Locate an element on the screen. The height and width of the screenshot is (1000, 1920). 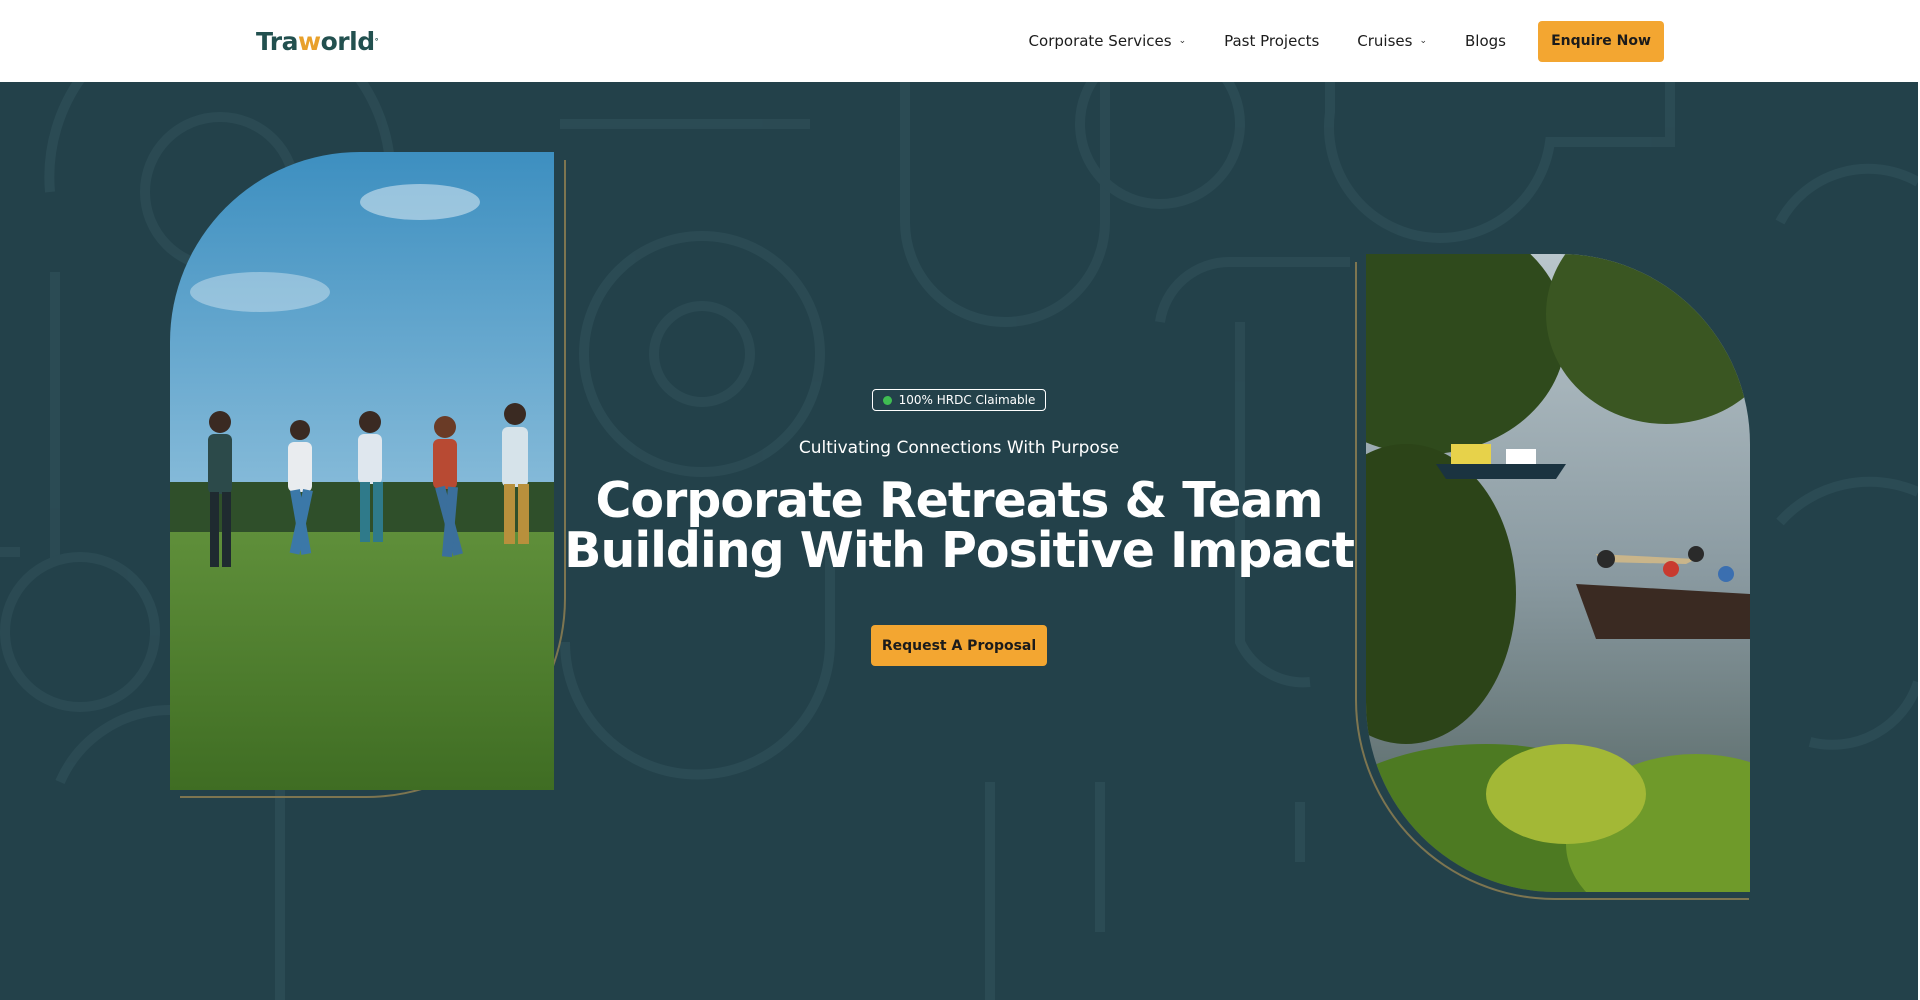
travworld-logo: Traworld° is located at coordinates (317, 42).